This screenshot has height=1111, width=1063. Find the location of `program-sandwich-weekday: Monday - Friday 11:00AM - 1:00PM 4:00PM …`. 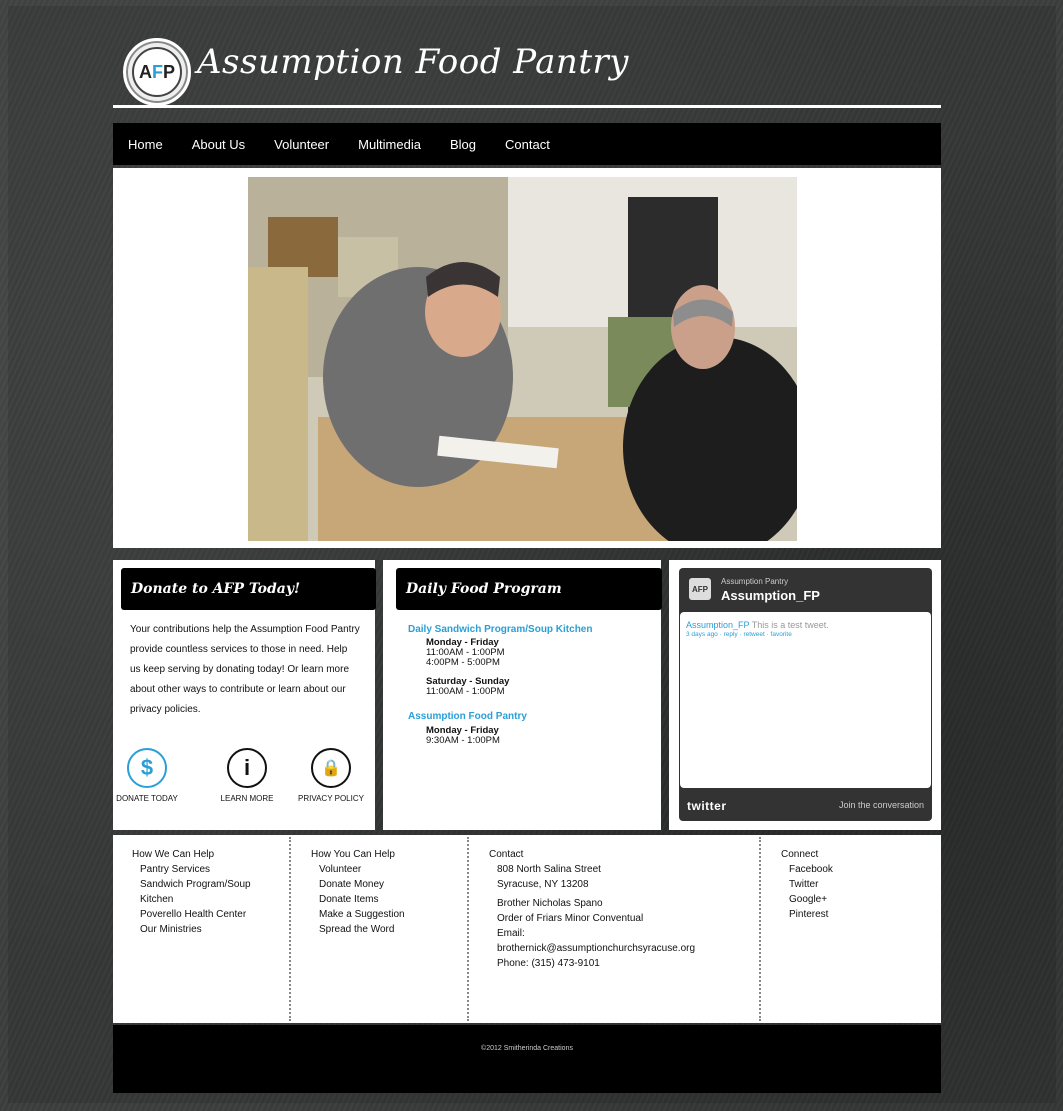

program-sandwich-weekday: Monday - Friday 11:00AM - 1:00PM 4:00PM … is located at coordinates (465, 653).